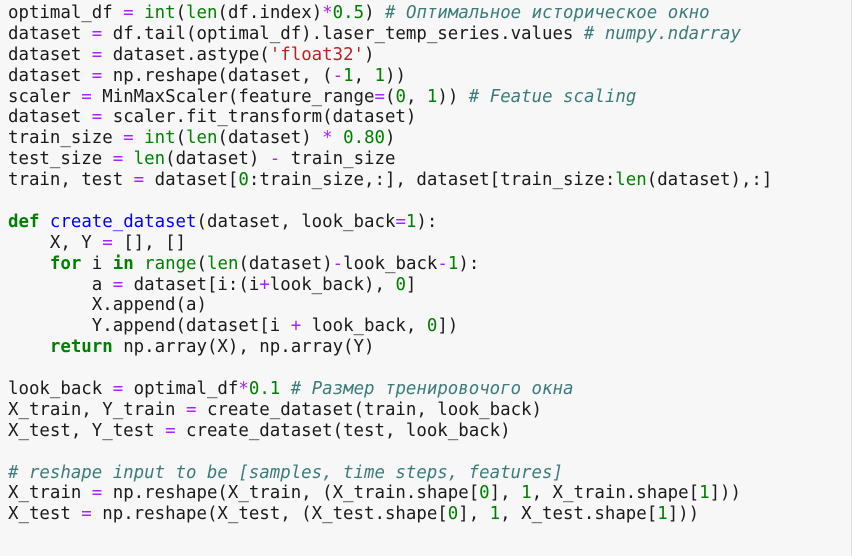 This screenshot has width=852, height=556. What do you see at coordinates (547, 13) in the screenshot?
I see `comment-token: # Оптимальное историческое окно` at bounding box center [547, 13].